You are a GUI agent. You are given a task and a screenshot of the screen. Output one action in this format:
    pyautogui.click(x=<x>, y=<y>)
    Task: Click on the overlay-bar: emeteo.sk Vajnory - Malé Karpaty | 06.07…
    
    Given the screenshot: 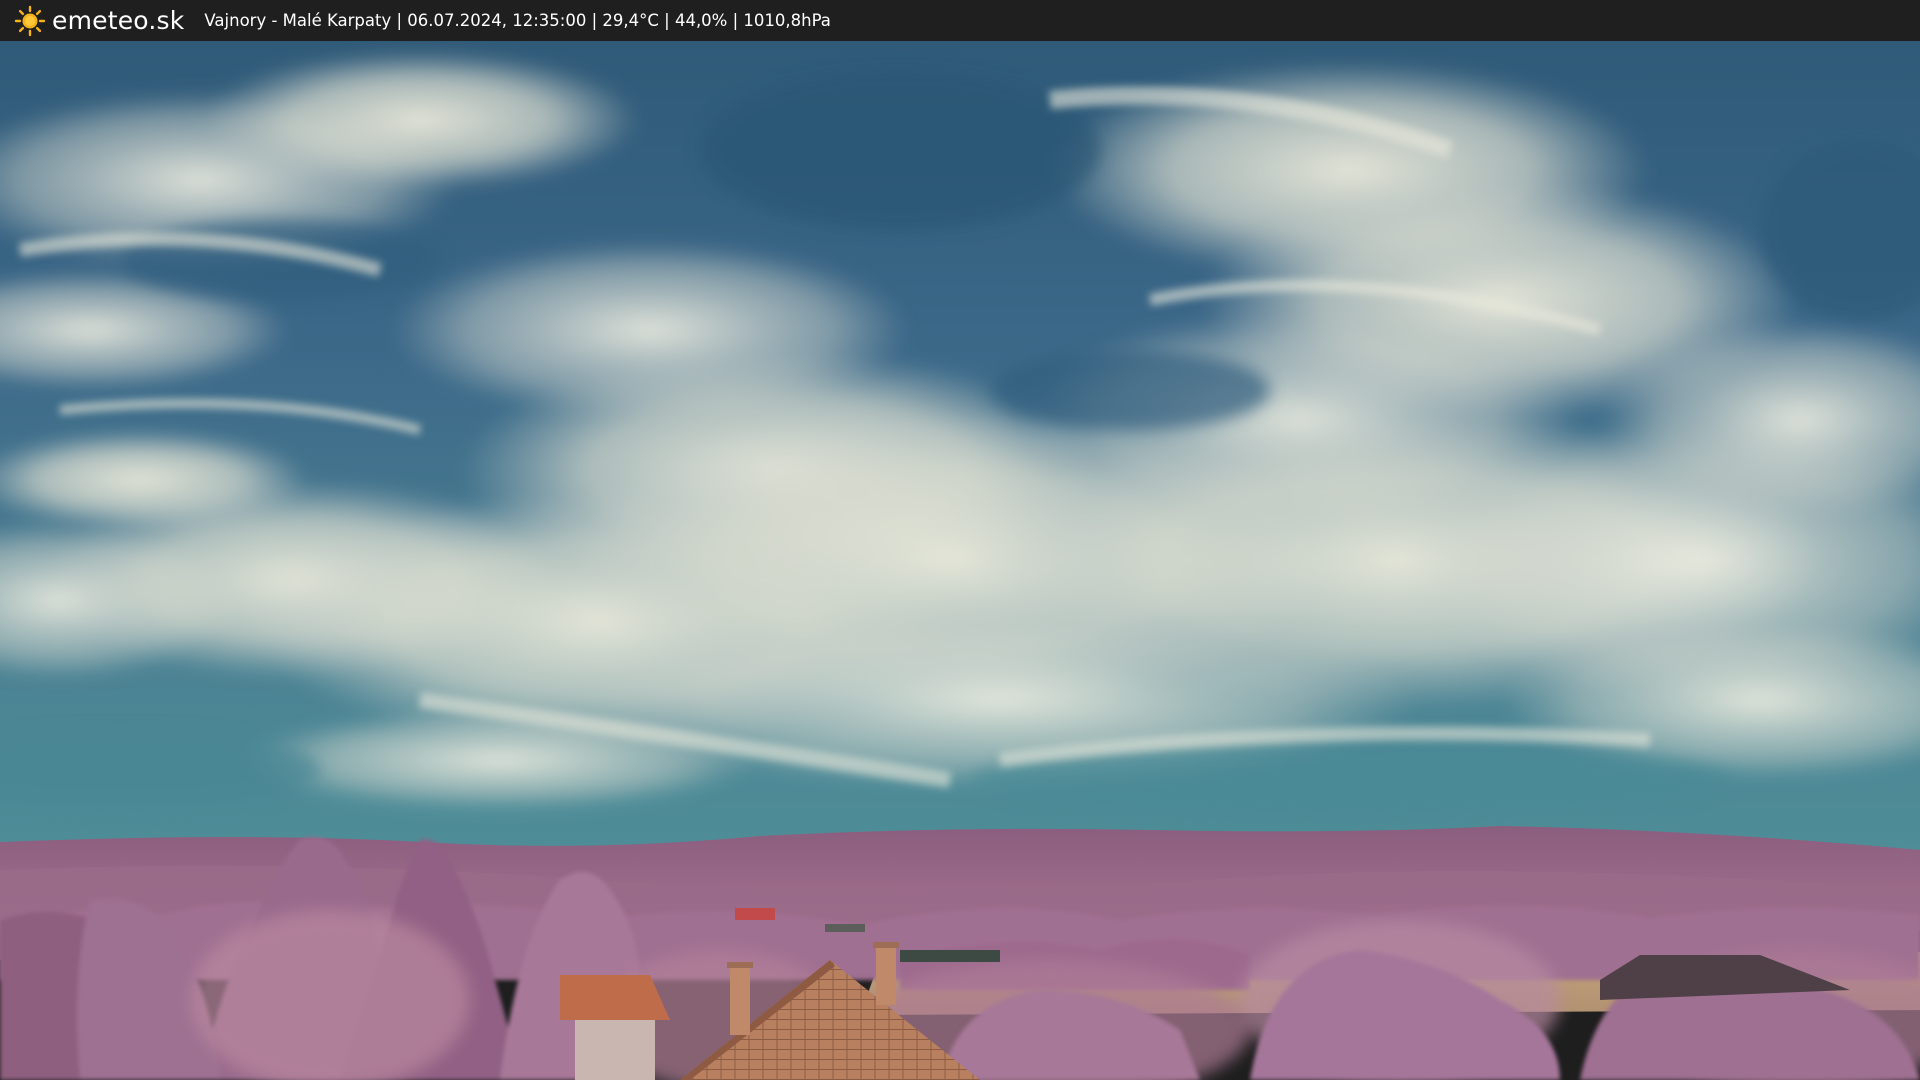 What is the action you would take?
    pyautogui.click(x=960, y=20)
    